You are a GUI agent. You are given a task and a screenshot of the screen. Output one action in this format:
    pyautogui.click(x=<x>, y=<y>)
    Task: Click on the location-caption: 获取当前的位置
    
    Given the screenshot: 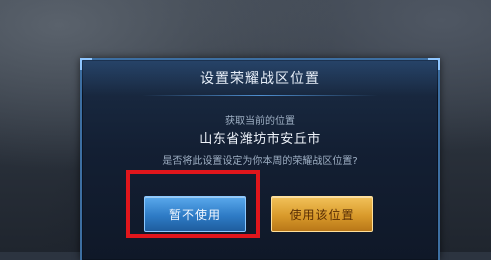 What is the action you would take?
    pyautogui.click(x=260, y=121)
    